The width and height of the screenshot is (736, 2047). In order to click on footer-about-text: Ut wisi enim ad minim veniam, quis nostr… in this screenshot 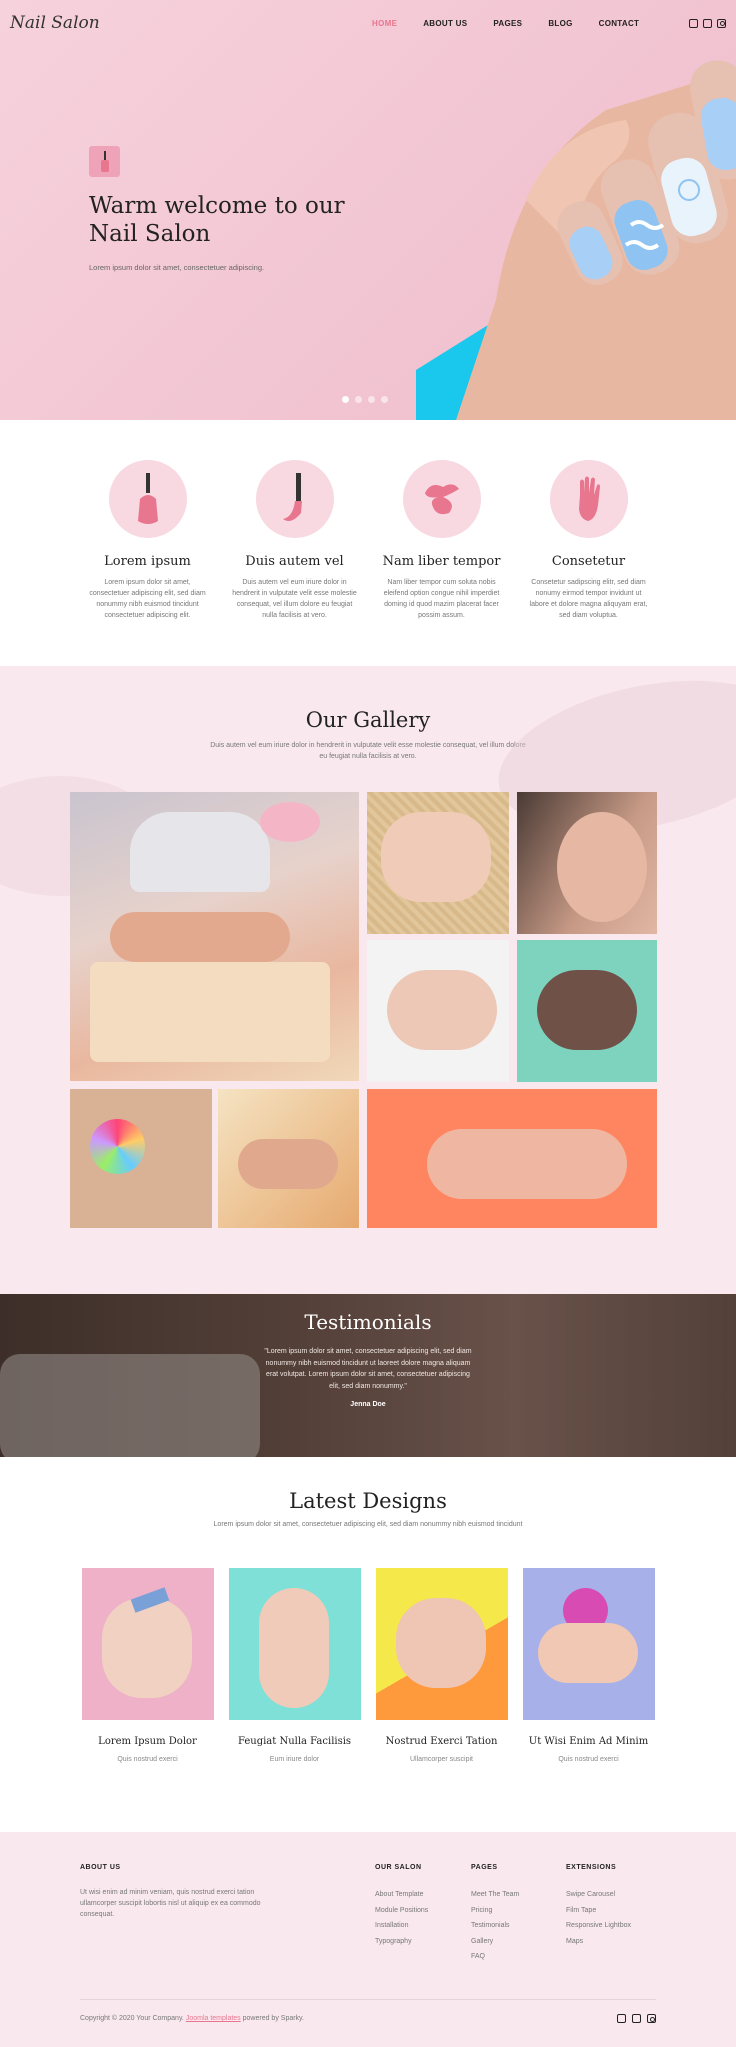, I will do `click(170, 1903)`.